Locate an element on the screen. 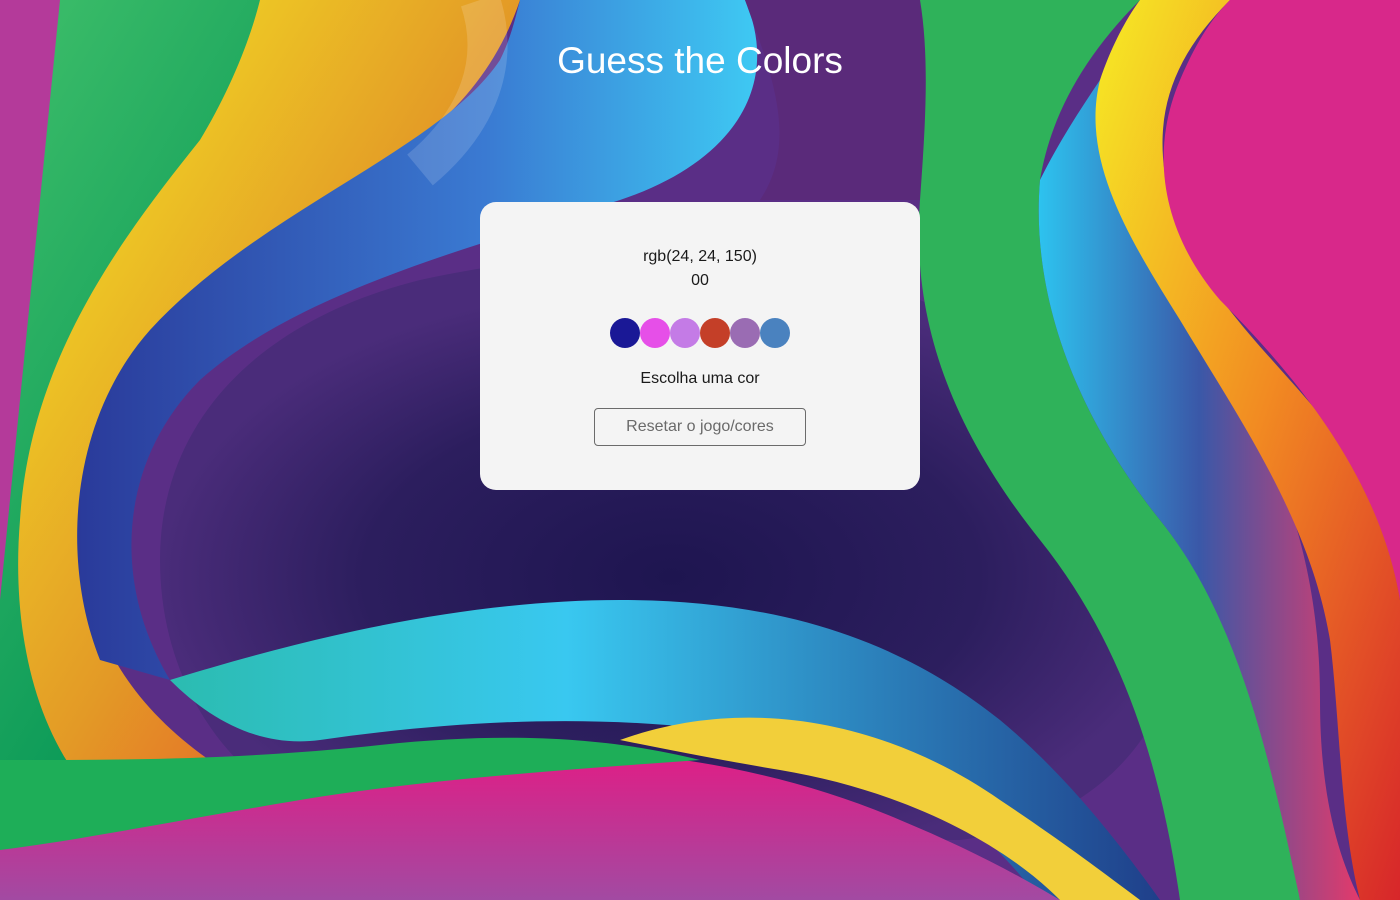 The image size is (1400, 900). rgb-color-text: rgb(24, 24, 150) is located at coordinates (700, 256).